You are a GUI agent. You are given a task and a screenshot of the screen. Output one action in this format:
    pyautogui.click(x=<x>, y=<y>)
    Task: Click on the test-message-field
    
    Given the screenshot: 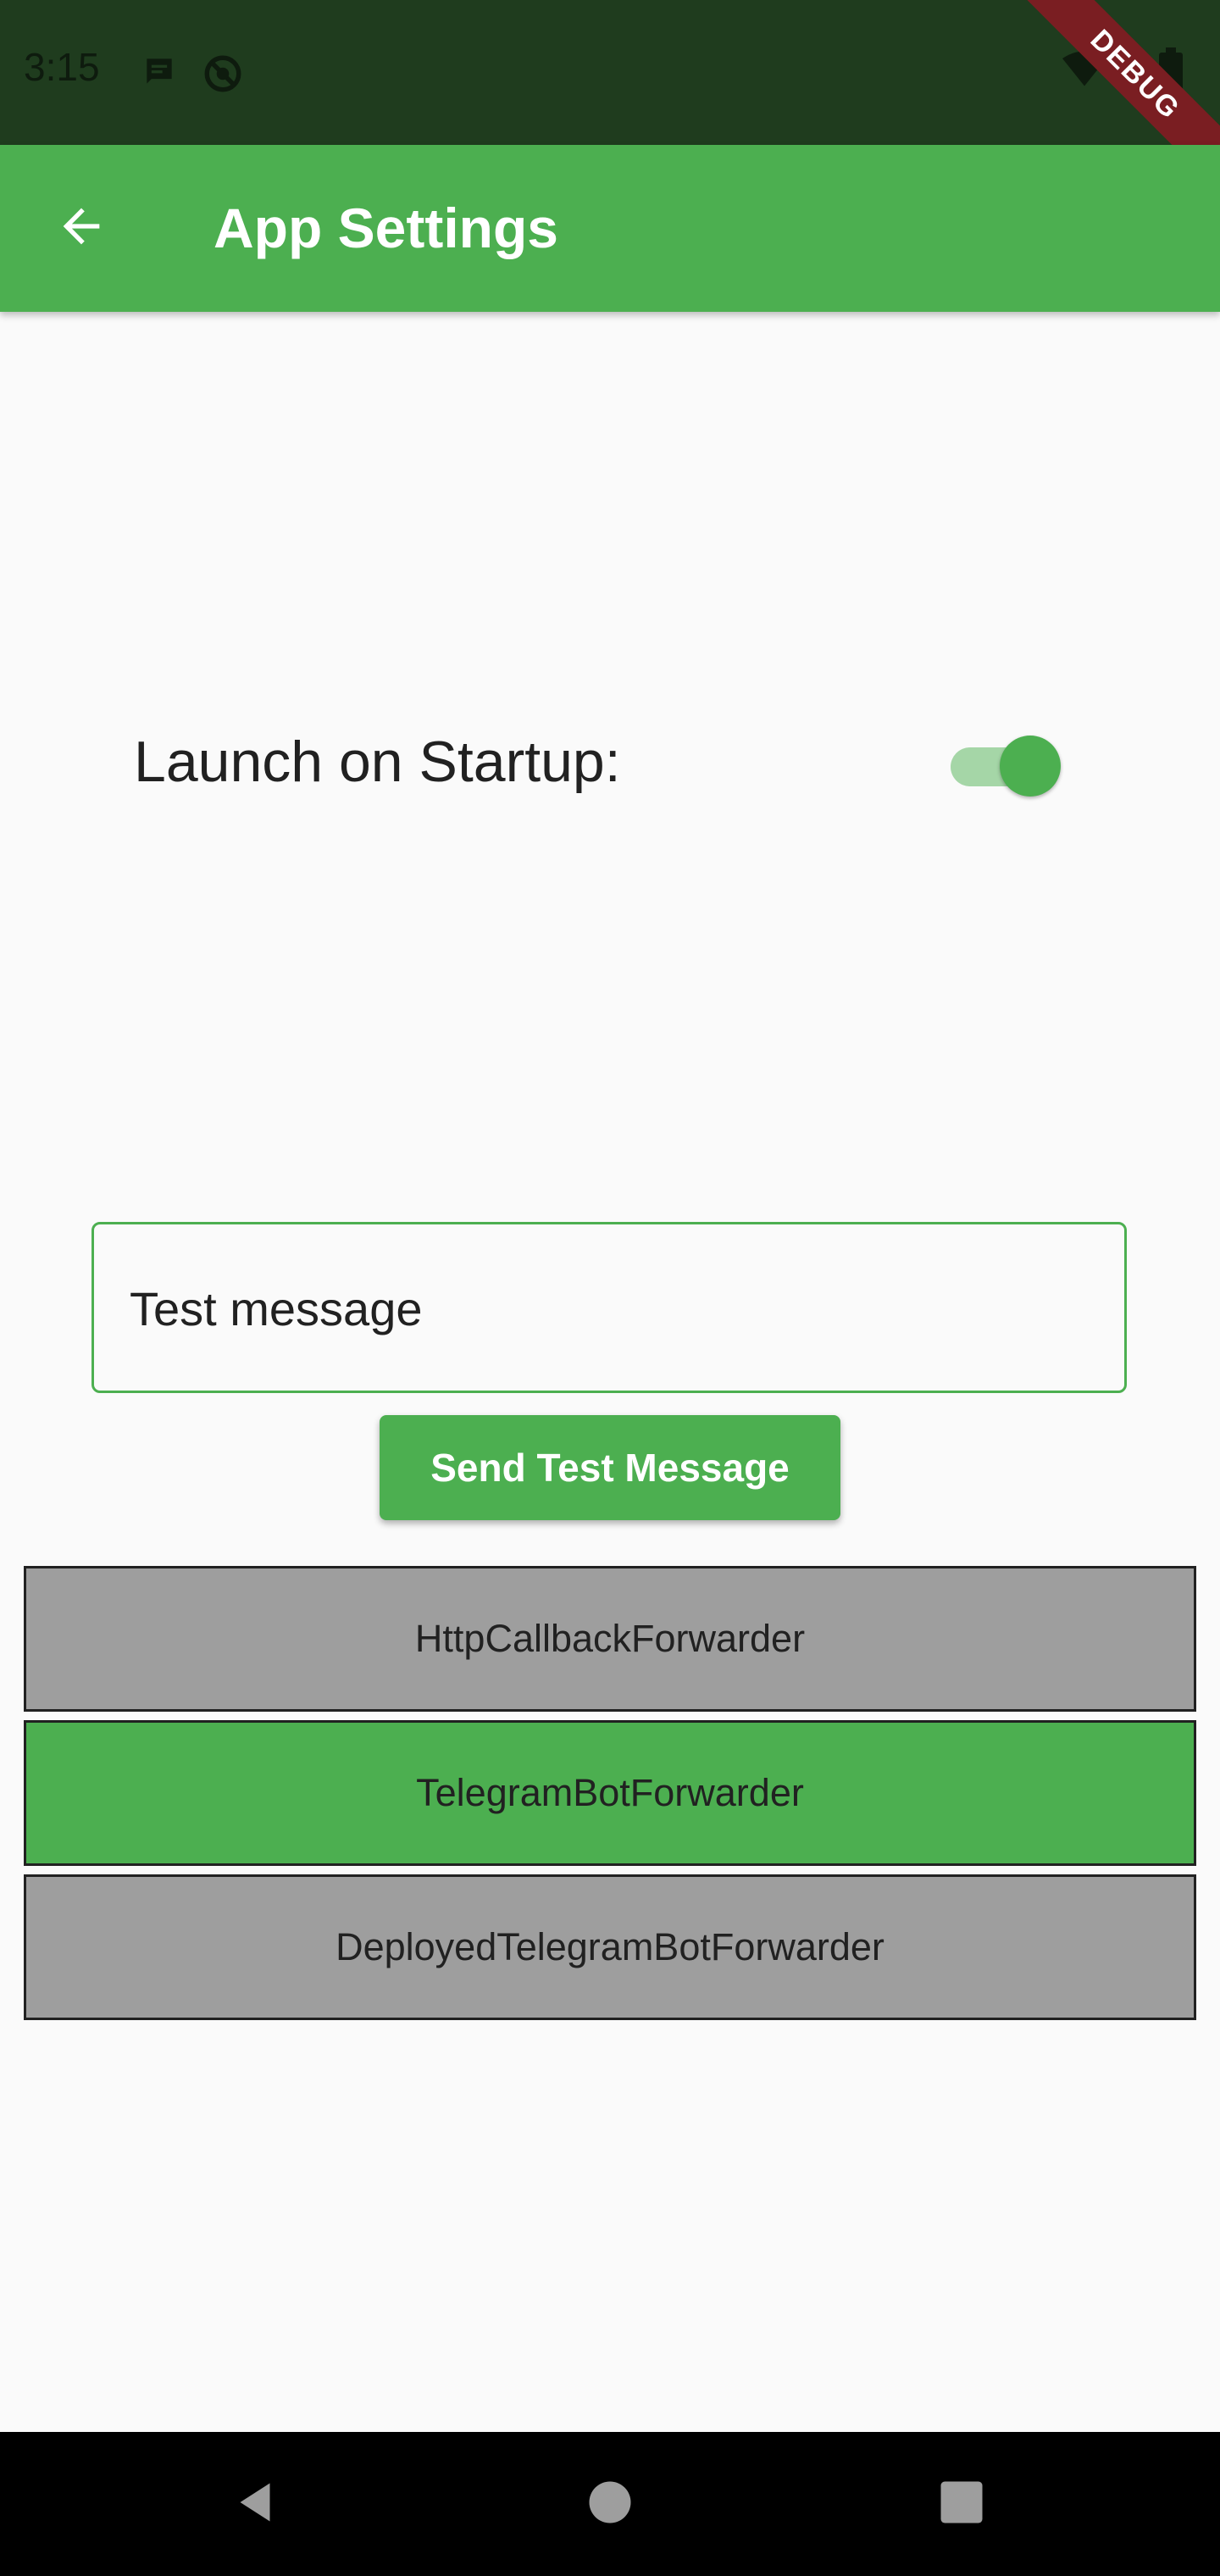 What is the action you would take?
    pyautogui.click(x=609, y=1307)
    